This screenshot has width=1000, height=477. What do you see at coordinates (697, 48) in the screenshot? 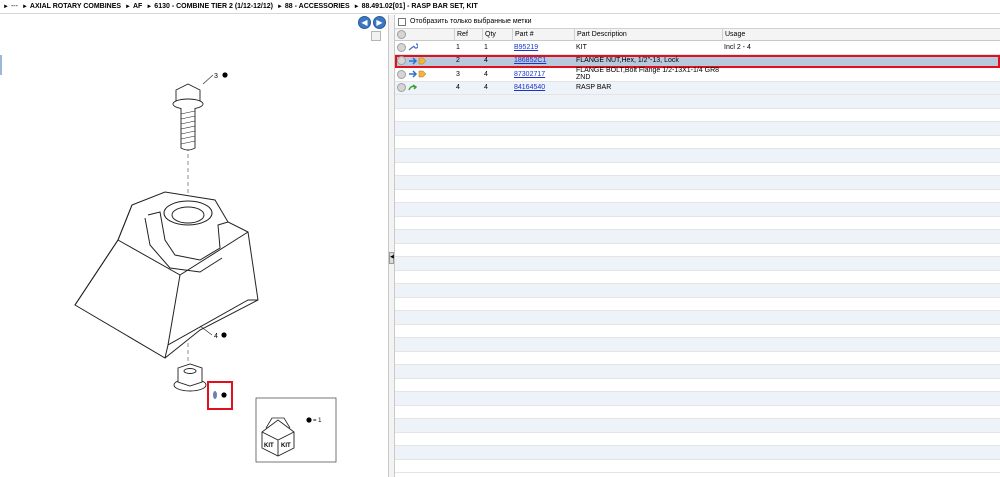
I see `table-row: 1 1 B95219 KIT Incl 2 - 4` at bounding box center [697, 48].